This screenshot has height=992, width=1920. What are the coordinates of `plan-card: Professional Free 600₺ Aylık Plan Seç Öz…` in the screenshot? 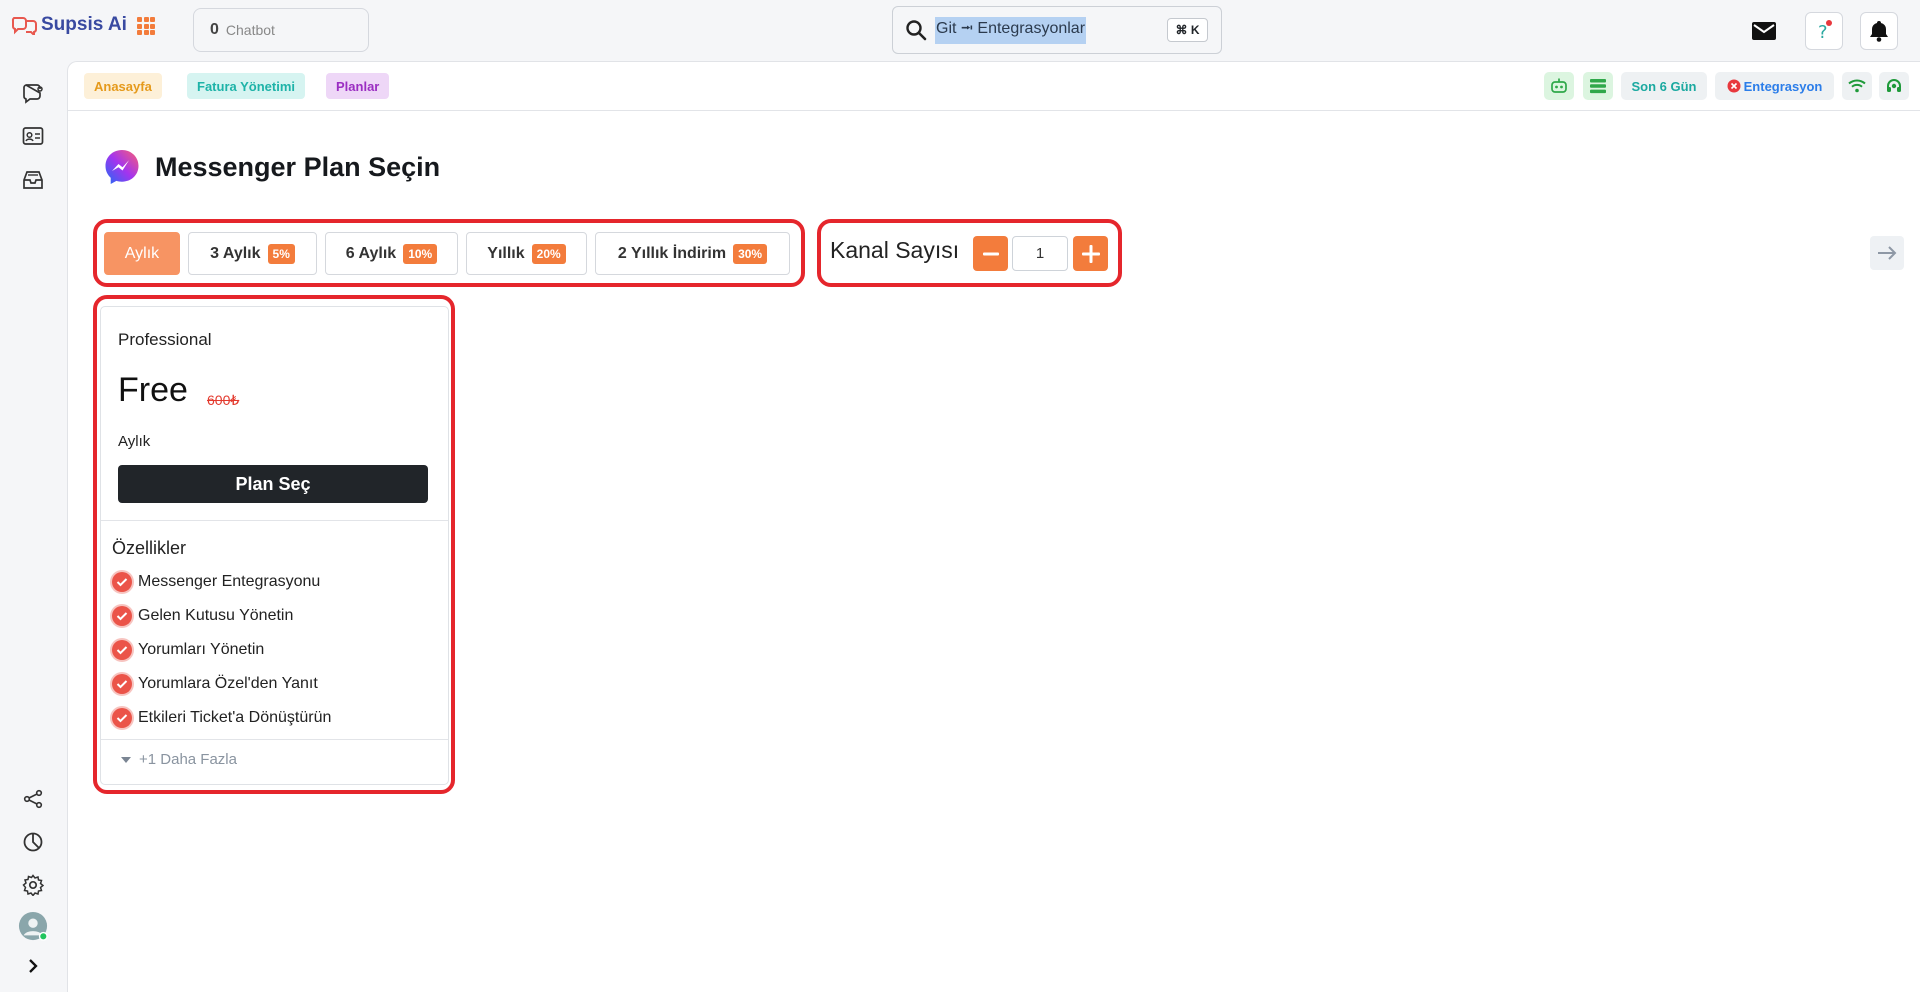 It's located at (274, 545).